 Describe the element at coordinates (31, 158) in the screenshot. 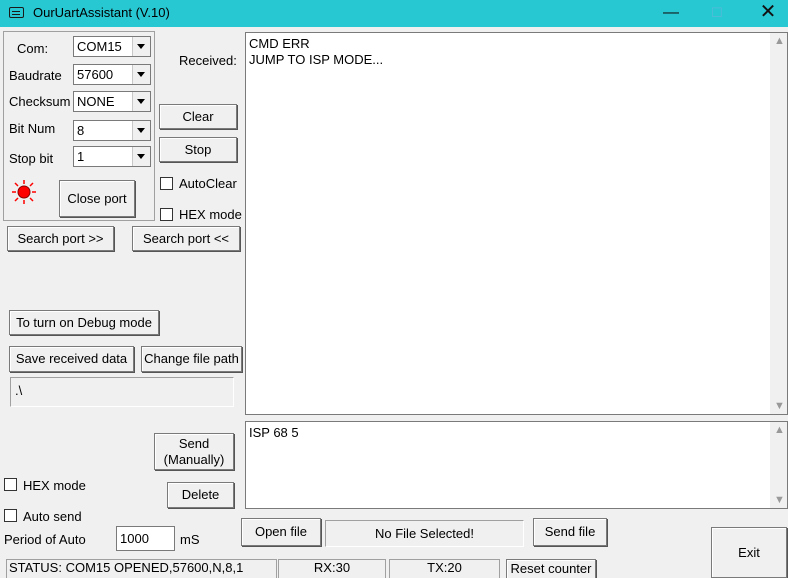

I see `stopbit-label: Stop bit` at that location.